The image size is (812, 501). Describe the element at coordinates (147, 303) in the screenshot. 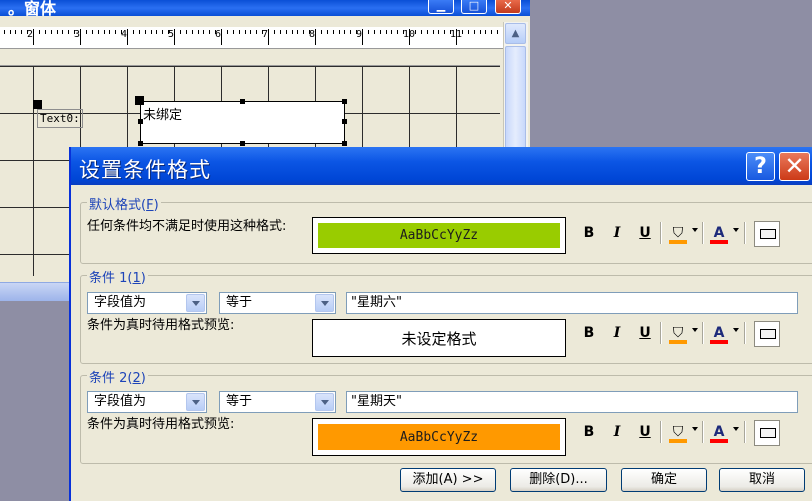

I see `condition-1-field-combo: 字段值为` at that location.